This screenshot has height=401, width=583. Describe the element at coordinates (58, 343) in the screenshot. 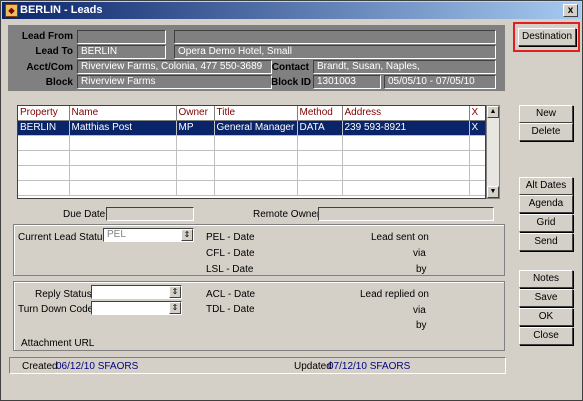

I see `attachment-url-label: Attachment URL` at that location.